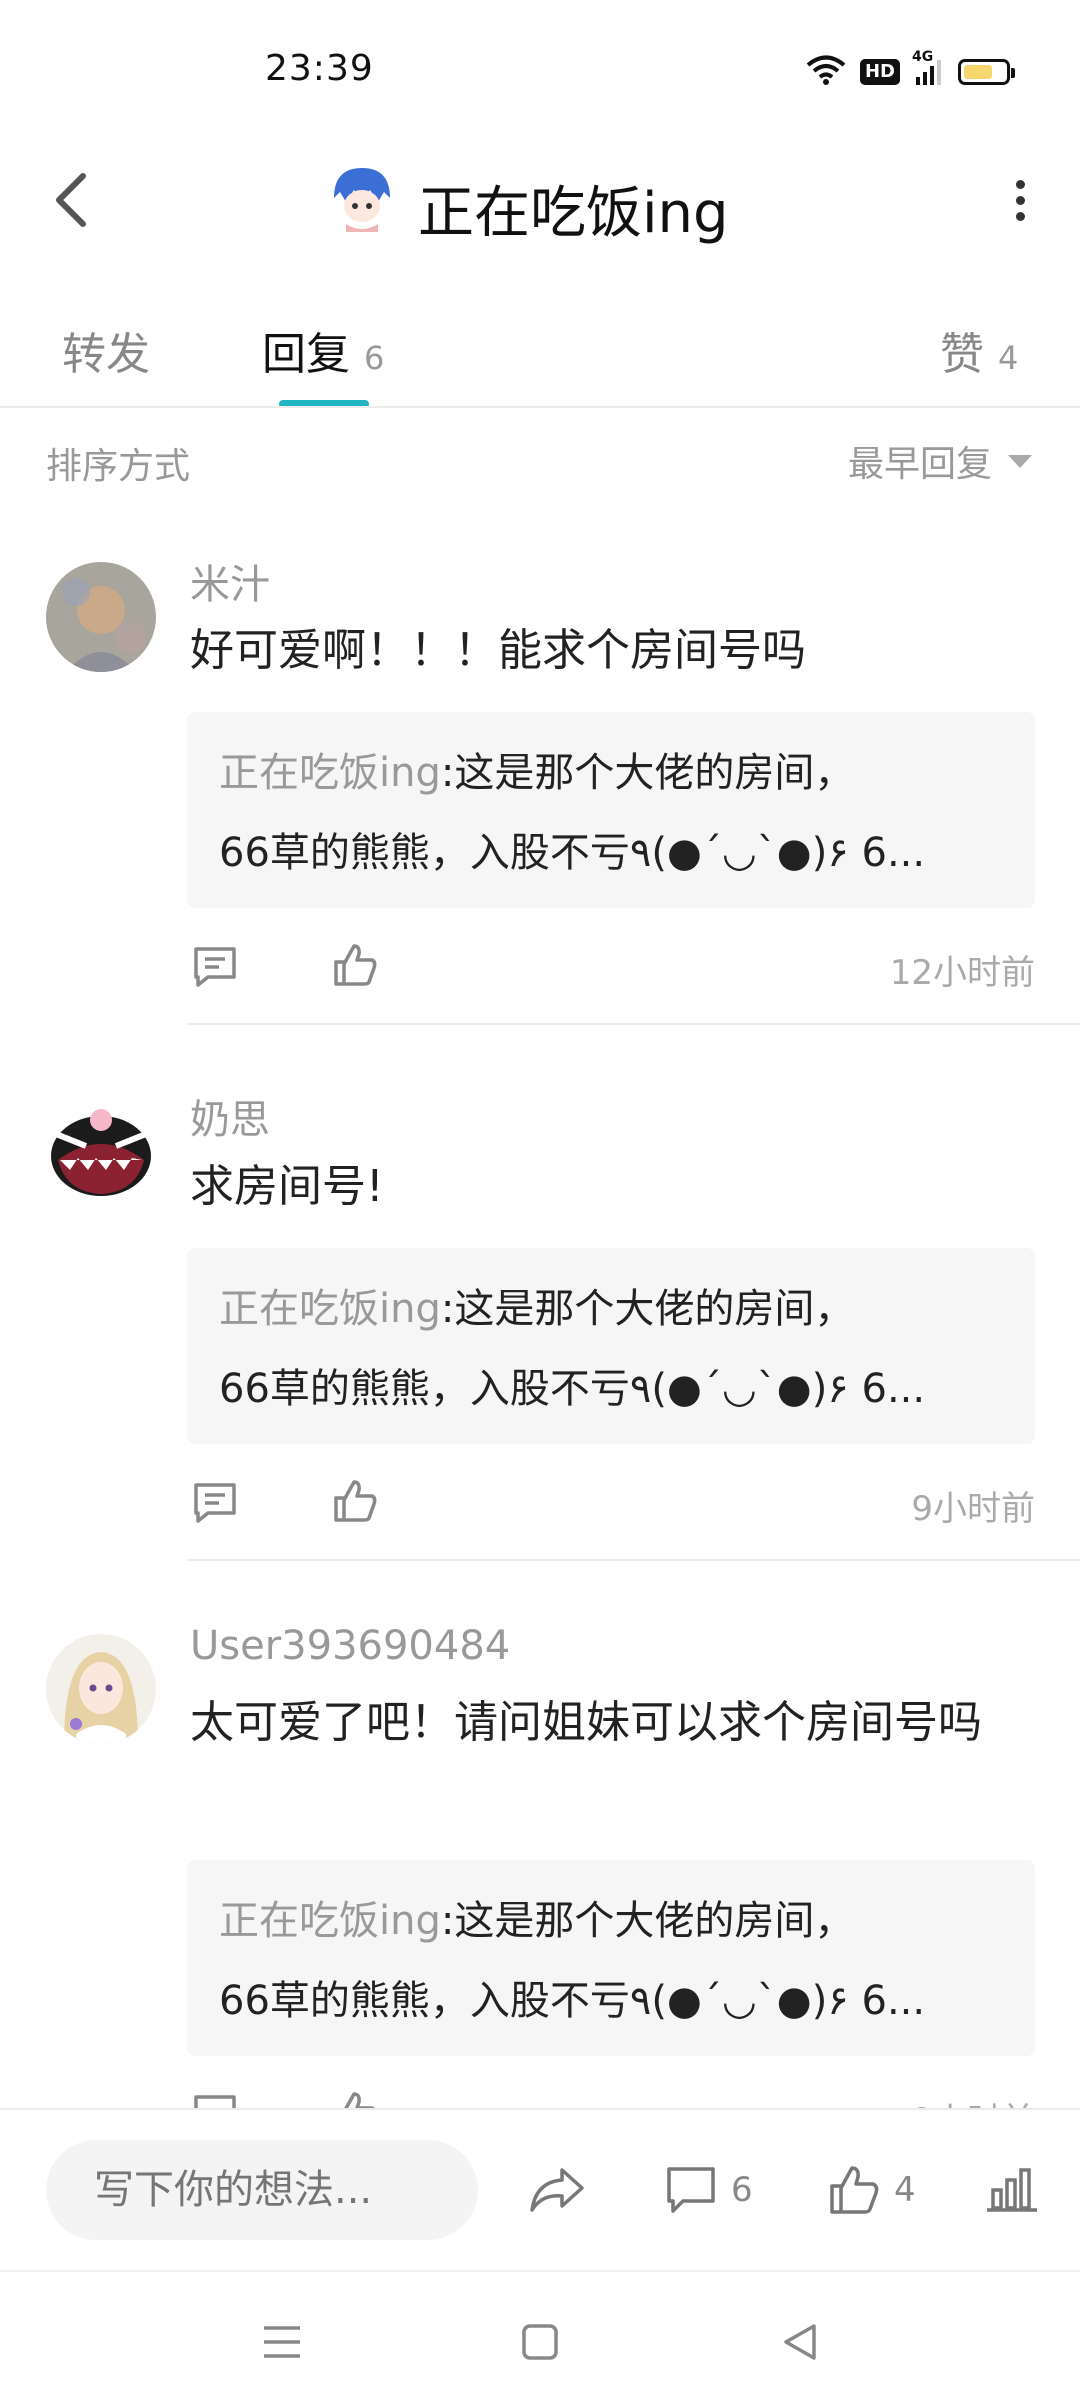  I want to click on system-nav-bar, so click(540, 2336).